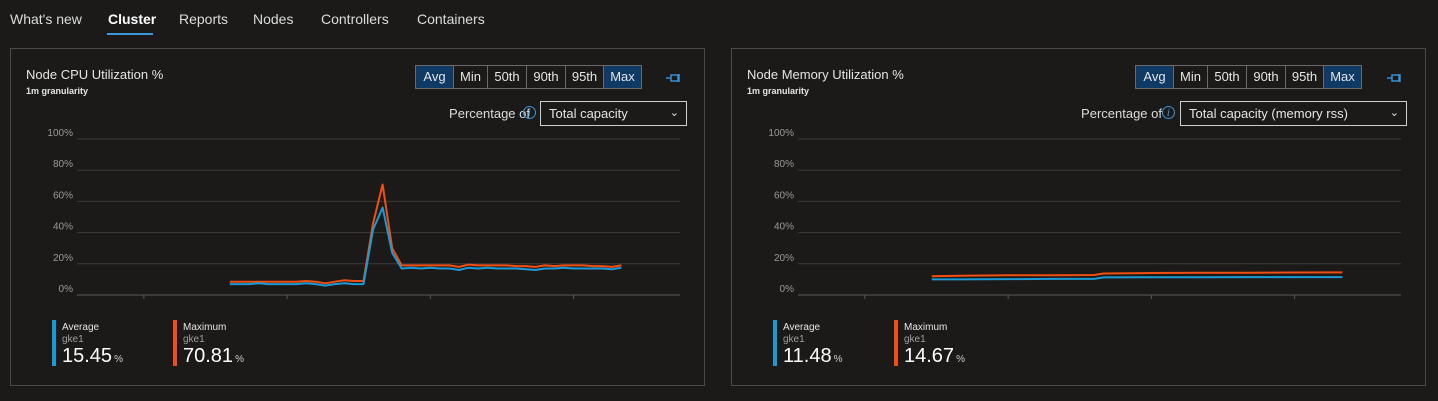 The height and width of the screenshot is (401, 1438). I want to click on tab-nodes: Nodes, so click(273, 19).